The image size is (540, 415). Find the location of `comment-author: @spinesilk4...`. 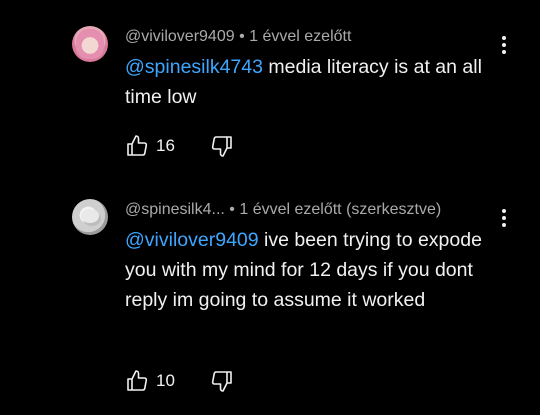

comment-author: @spinesilk4... is located at coordinates (175, 209).